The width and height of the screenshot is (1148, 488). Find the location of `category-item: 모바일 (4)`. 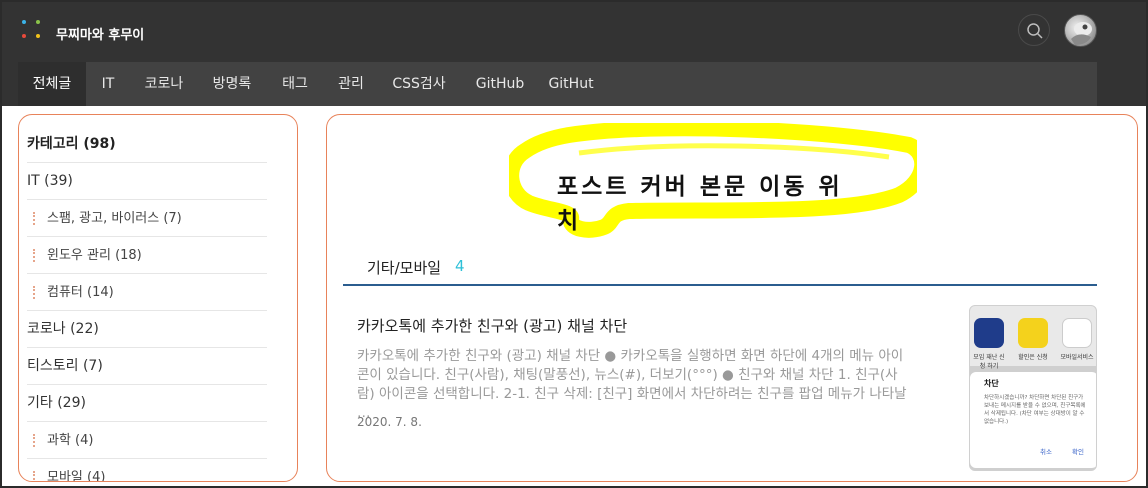

category-item: 모바일 (4) is located at coordinates (147, 470).